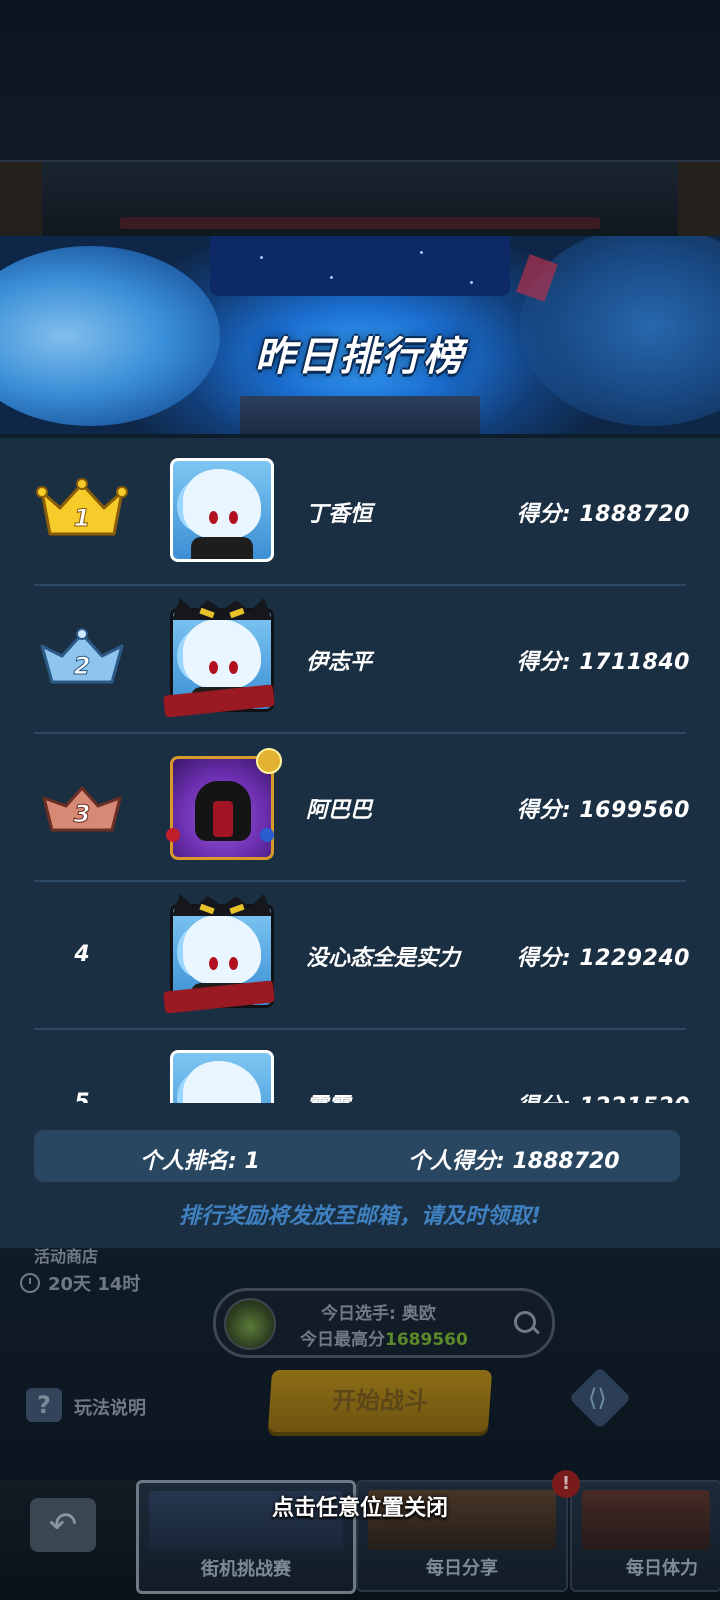 The width and height of the screenshot is (720, 1600). Describe the element at coordinates (30, 1283) in the screenshot. I see `clock-icon` at that location.